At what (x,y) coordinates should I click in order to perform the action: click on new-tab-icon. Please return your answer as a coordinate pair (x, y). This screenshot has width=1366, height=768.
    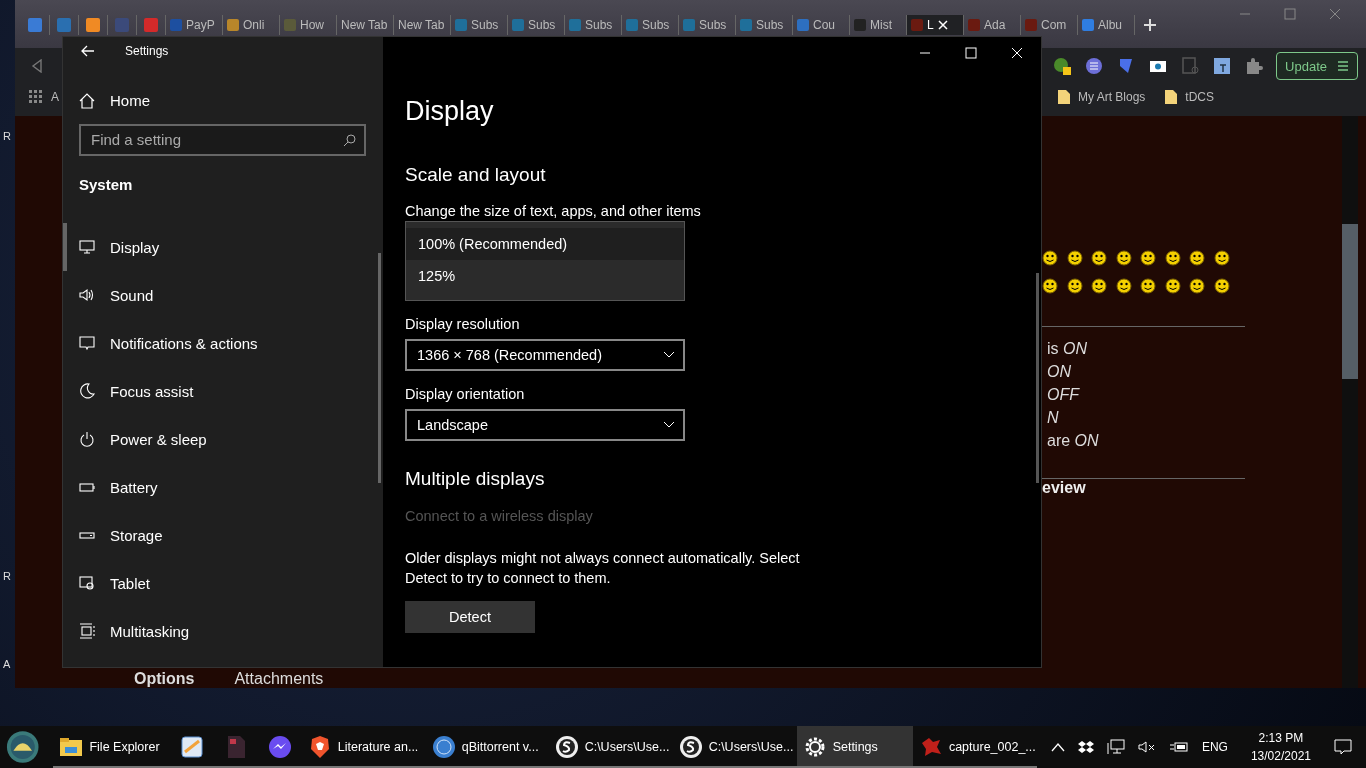
    Looking at the image, I should click on (1150, 25).